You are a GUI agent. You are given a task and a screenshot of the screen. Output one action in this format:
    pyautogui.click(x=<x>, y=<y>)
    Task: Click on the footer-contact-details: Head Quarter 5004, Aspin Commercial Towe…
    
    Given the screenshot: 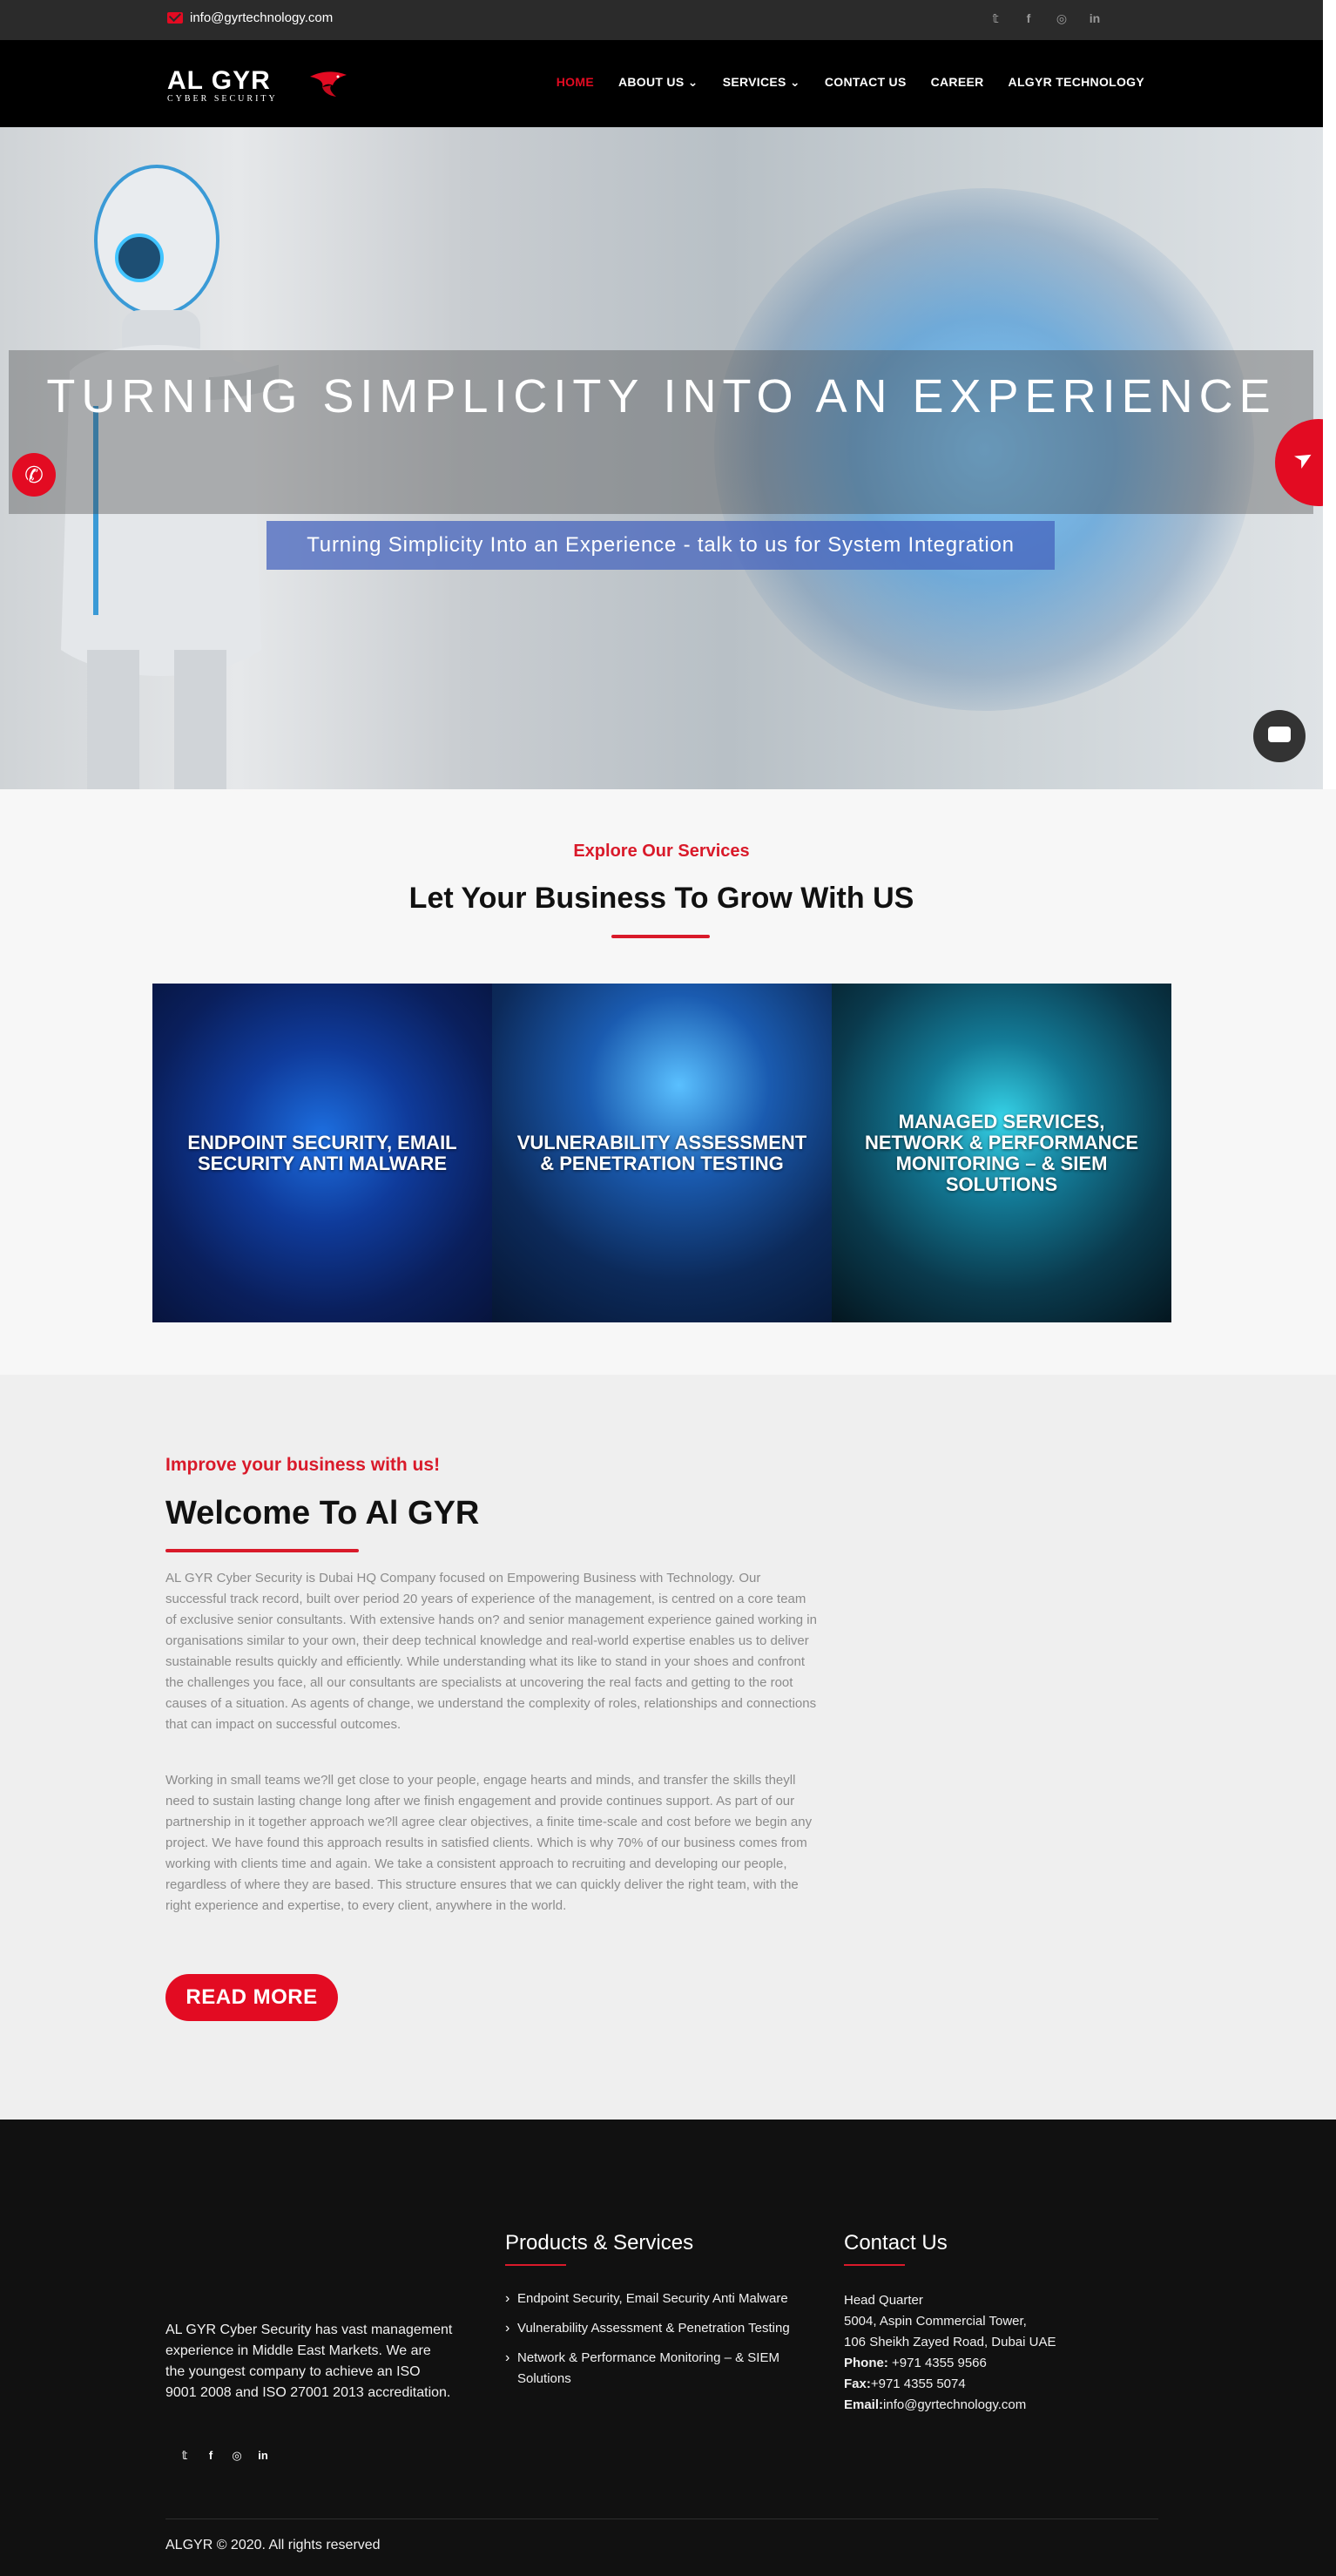 What is the action you would take?
    pyautogui.click(x=950, y=2353)
    